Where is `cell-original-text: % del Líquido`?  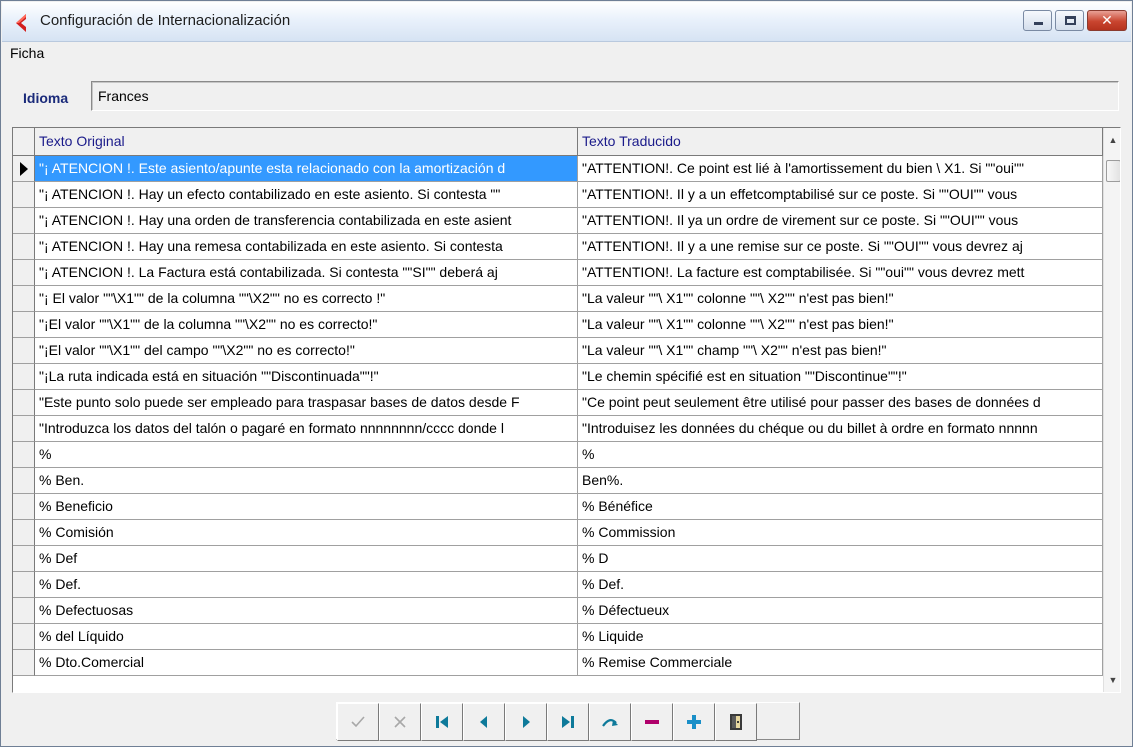 cell-original-text: % del Líquido is located at coordinates (306, 637).